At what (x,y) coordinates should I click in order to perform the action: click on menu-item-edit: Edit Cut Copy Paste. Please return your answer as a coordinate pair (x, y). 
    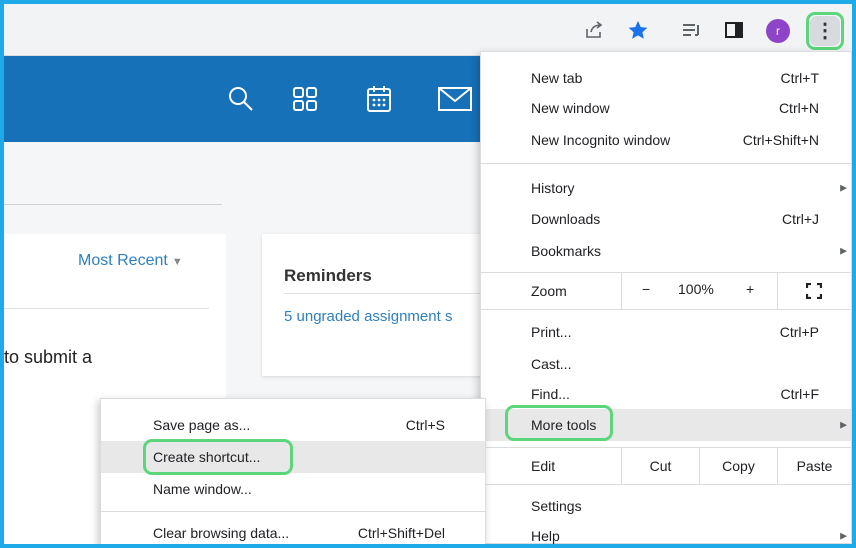
    Looking at the image, I should click on (666, 466).